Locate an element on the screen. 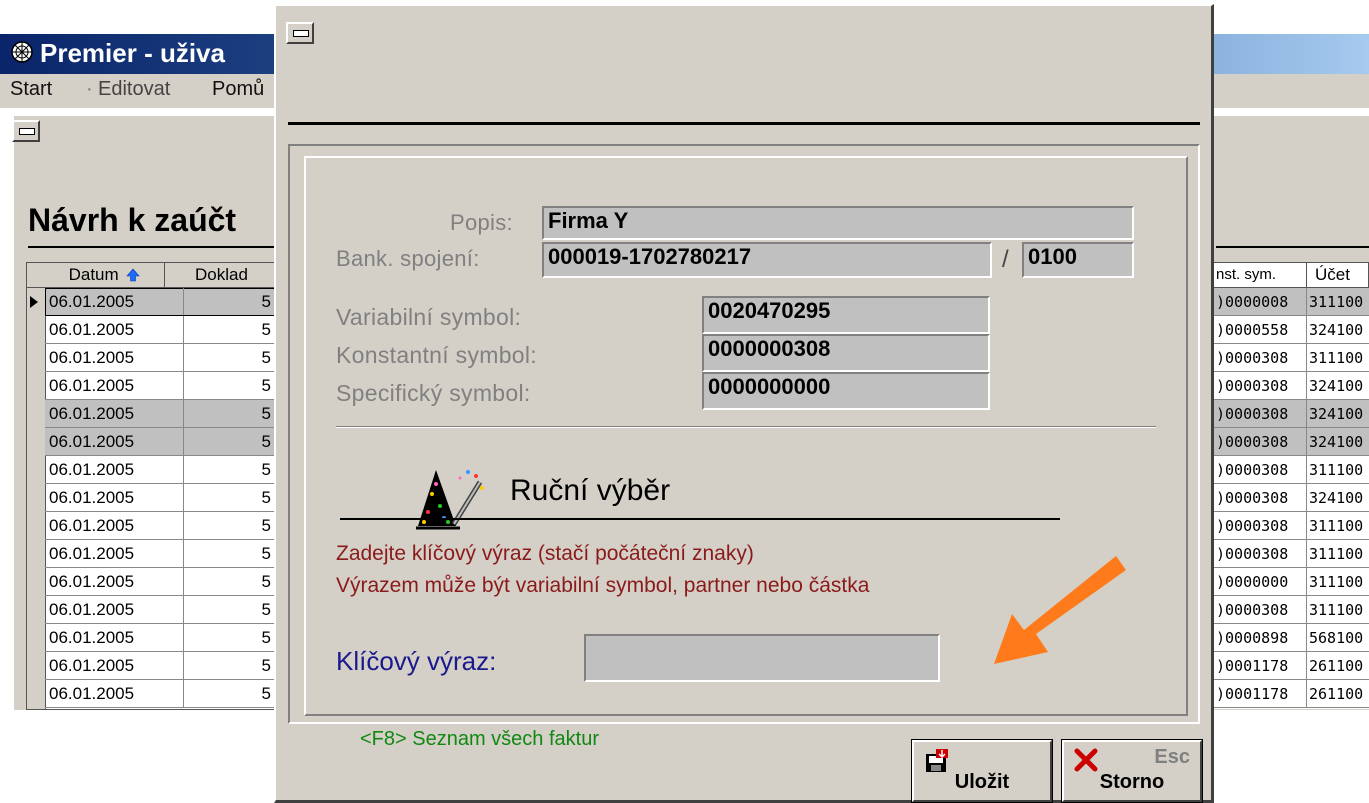 The width and height of the screenshot is (1369, 803). section-separator is located at coordinates (746, 427).